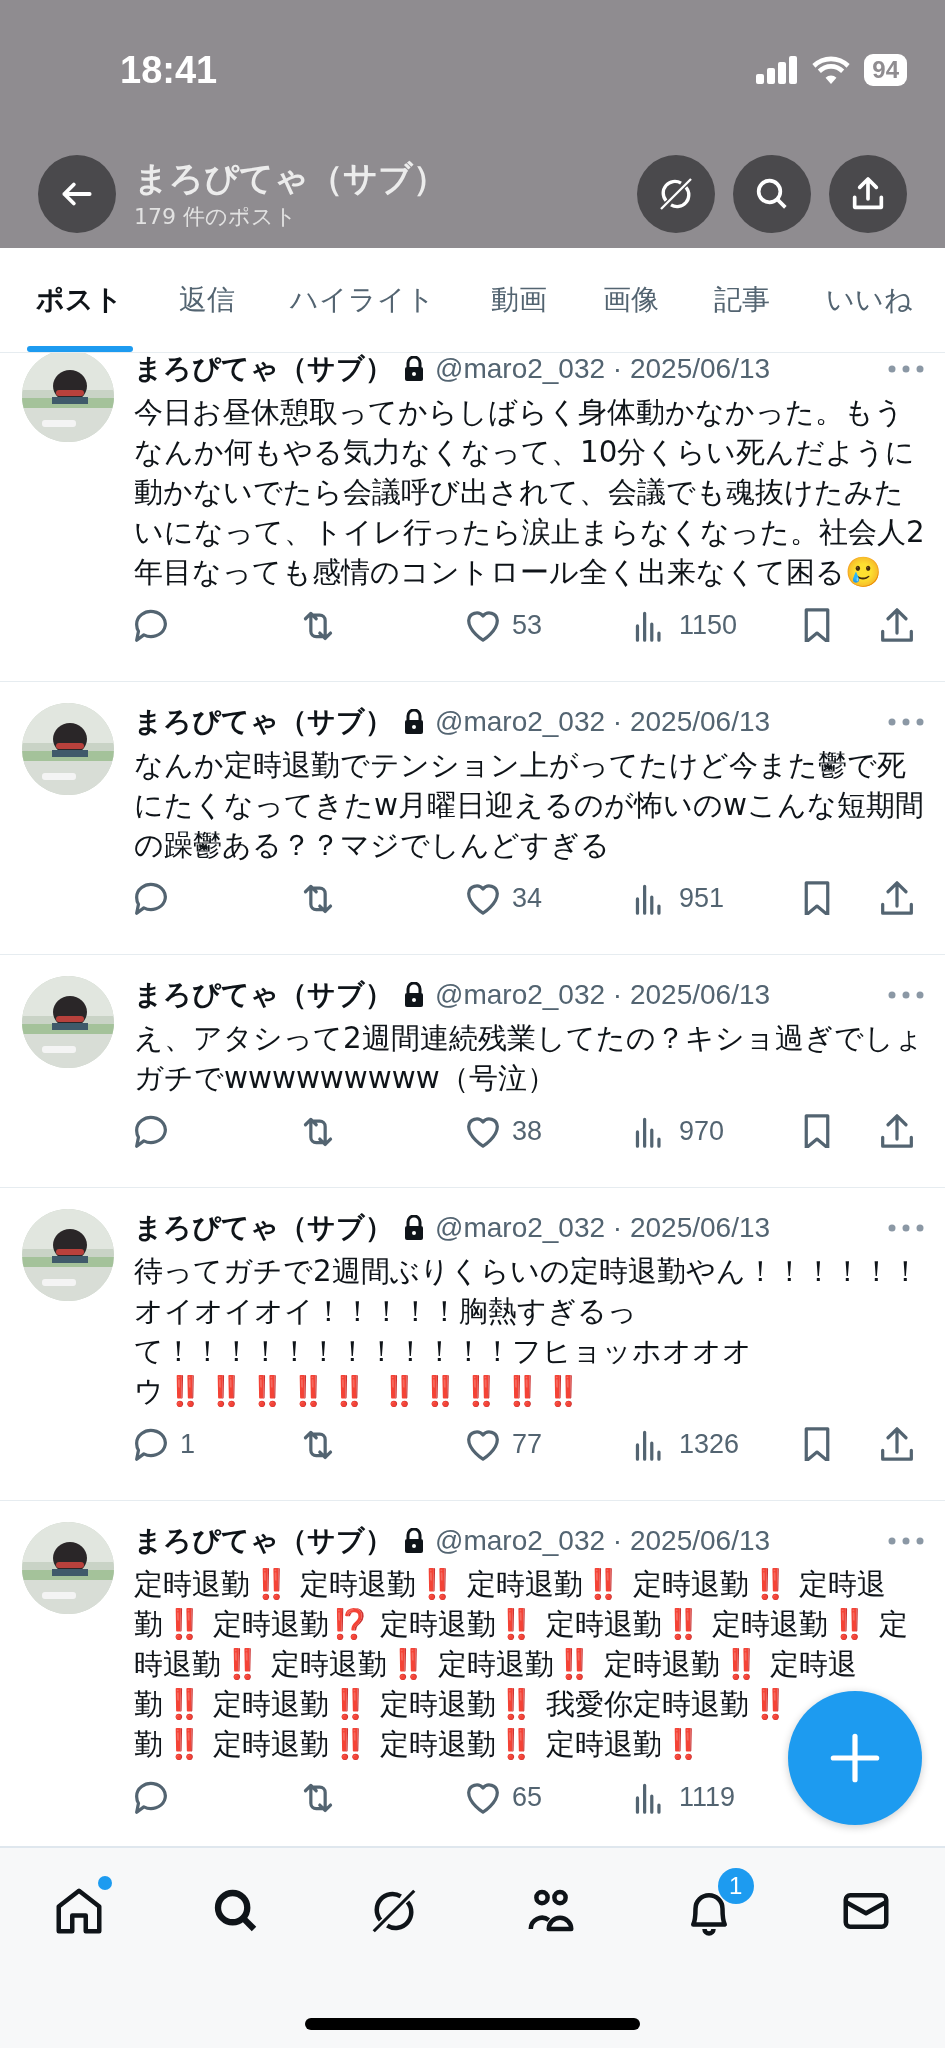  What do you see at coordinates (684, 1797) in the screenshot?
I see `views-button: 1119` at bounding box center [684, 1797].